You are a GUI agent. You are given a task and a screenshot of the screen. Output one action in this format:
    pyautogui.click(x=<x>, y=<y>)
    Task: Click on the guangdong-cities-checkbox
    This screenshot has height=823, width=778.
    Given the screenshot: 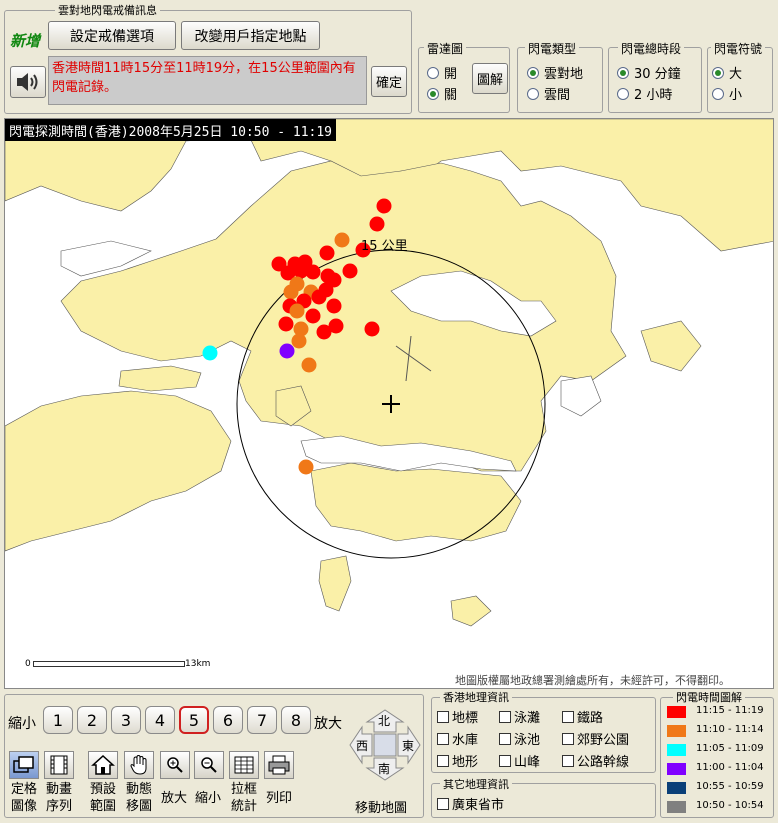 What is the action you would take?
    pyautogui.click(x=443, y=803)
    